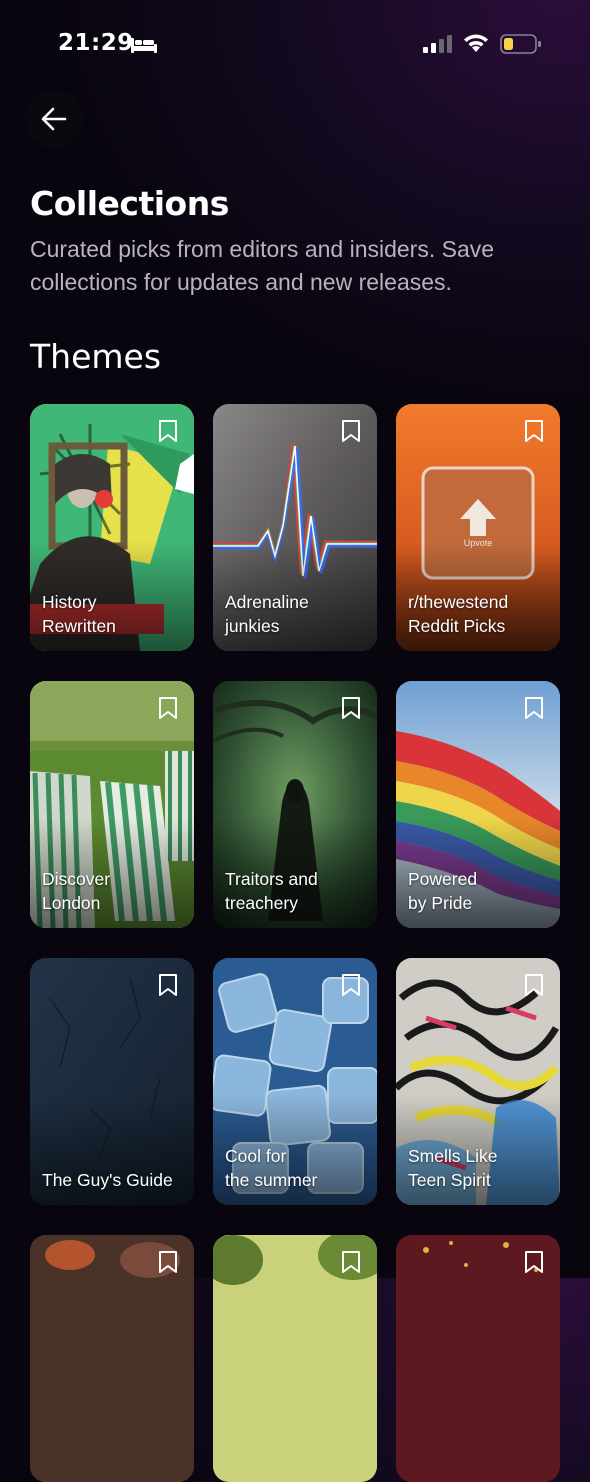 Image resolution: width=590 pixels, height=1482 pixels. What do you see at coordinates (267, 614) in the screenshot?
I see `card-label: Adrenaline junkies` at bounding box center [267, 614].